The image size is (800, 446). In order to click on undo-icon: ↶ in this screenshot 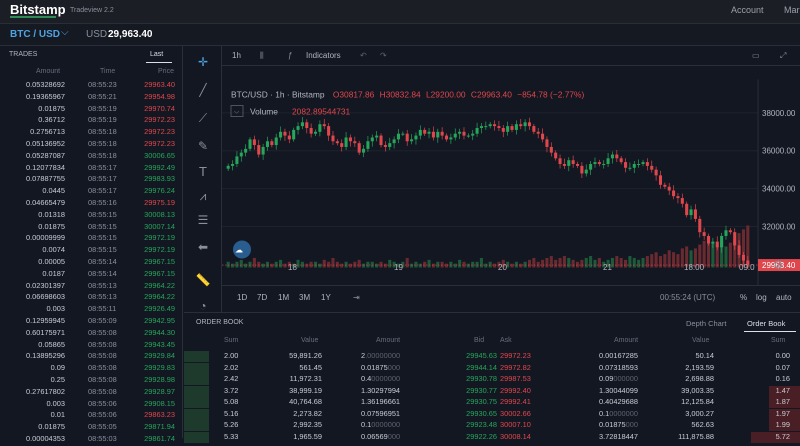, I will do `click(363, 55)`.